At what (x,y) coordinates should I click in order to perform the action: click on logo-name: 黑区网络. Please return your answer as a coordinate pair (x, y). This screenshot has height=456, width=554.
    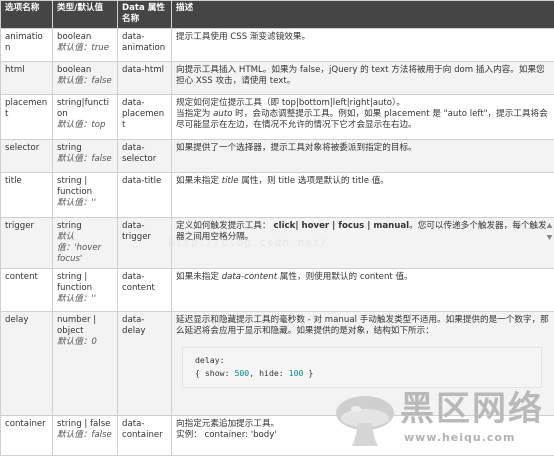
    Looking at the image, I should click on (472, 409).